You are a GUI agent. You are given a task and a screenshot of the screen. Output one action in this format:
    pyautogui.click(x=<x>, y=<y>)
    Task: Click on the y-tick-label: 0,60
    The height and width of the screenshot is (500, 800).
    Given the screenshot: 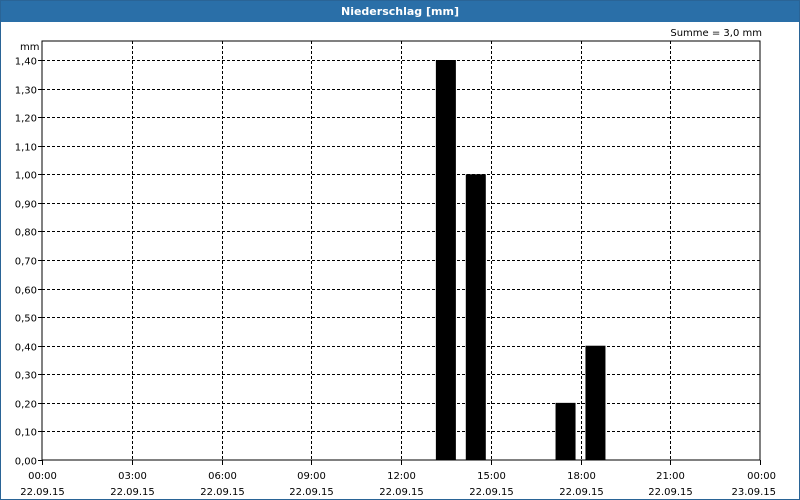 What is the action you would take?
    pyautogui.click(x=26, y=291)
    